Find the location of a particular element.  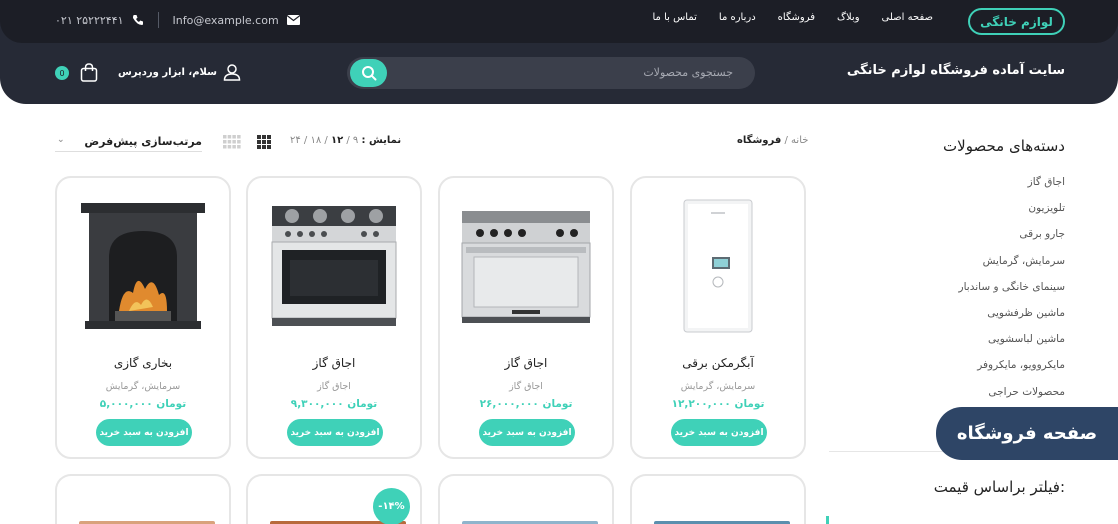

user-account: سلام، ابزار وردپرس is located at coordinates (179, 72).